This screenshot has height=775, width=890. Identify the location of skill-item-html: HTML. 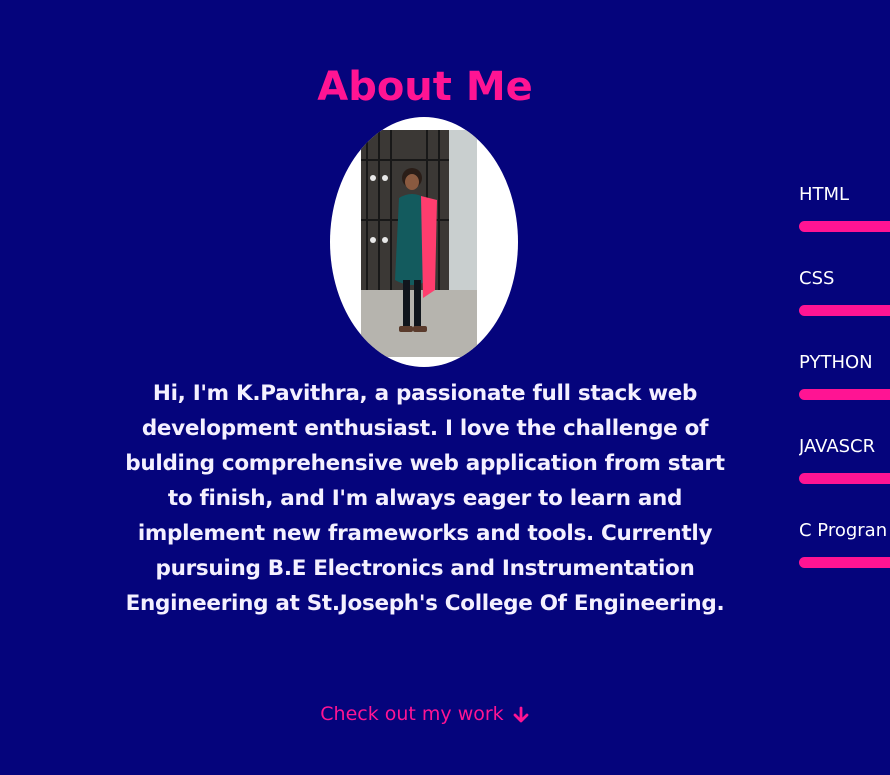
(844, 224).